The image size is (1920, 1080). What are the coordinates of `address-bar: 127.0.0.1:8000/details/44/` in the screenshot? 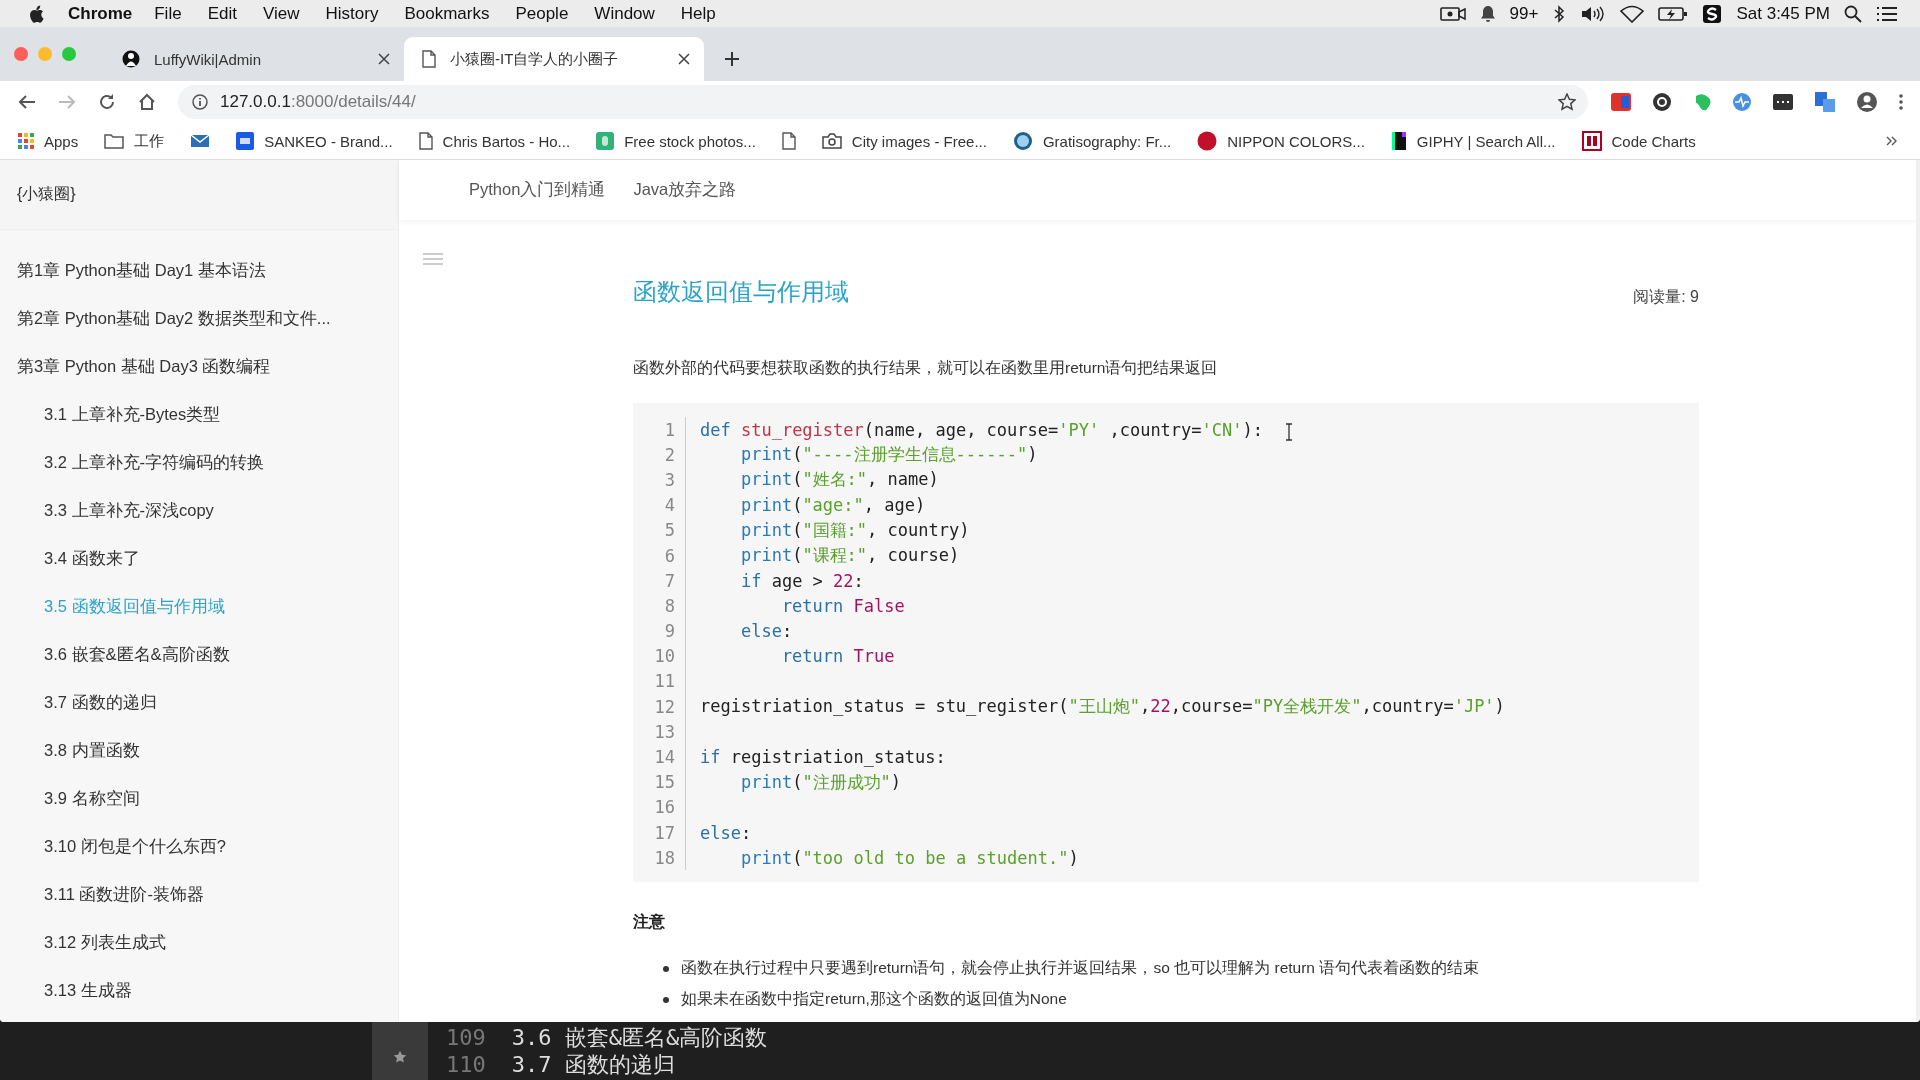 It's located at (883, 102).